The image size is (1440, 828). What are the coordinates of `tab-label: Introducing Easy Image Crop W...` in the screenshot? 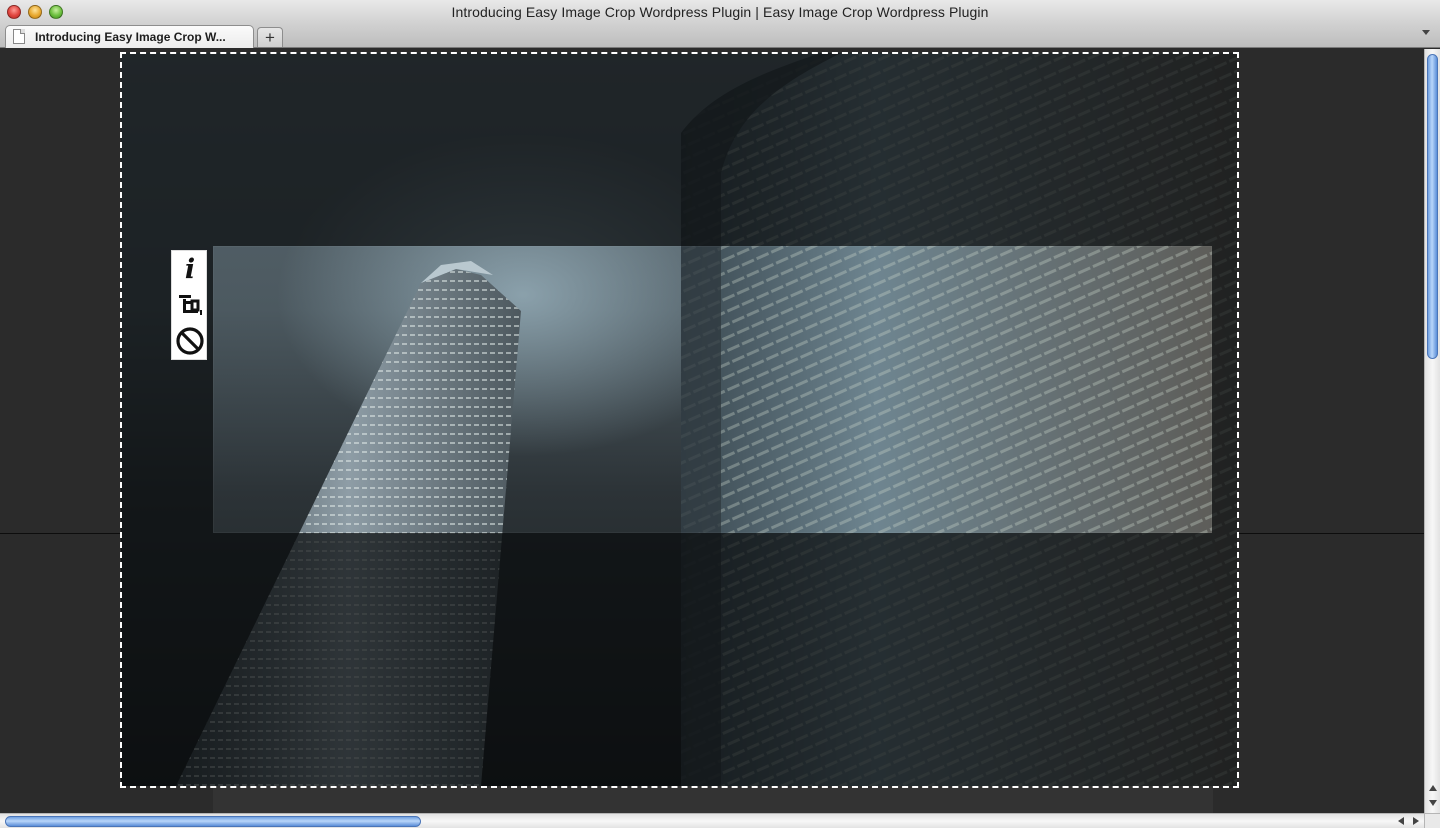 It's located at (130, 37).